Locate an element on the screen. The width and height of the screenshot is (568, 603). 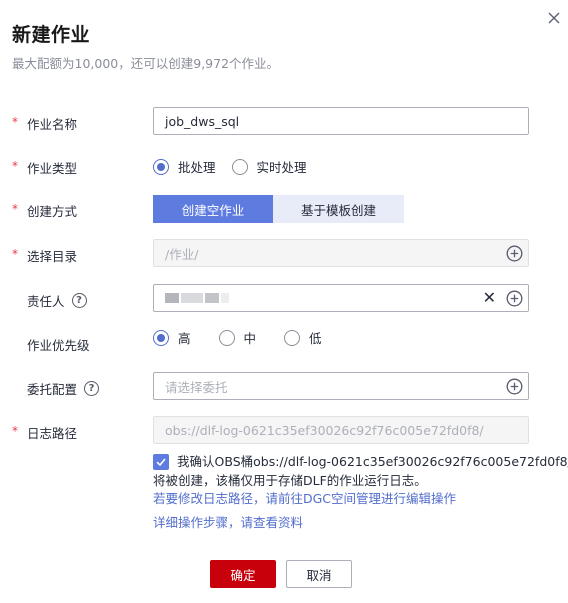
delegate-placeholder: 请选择委托 is located at coordinates (196, 387).